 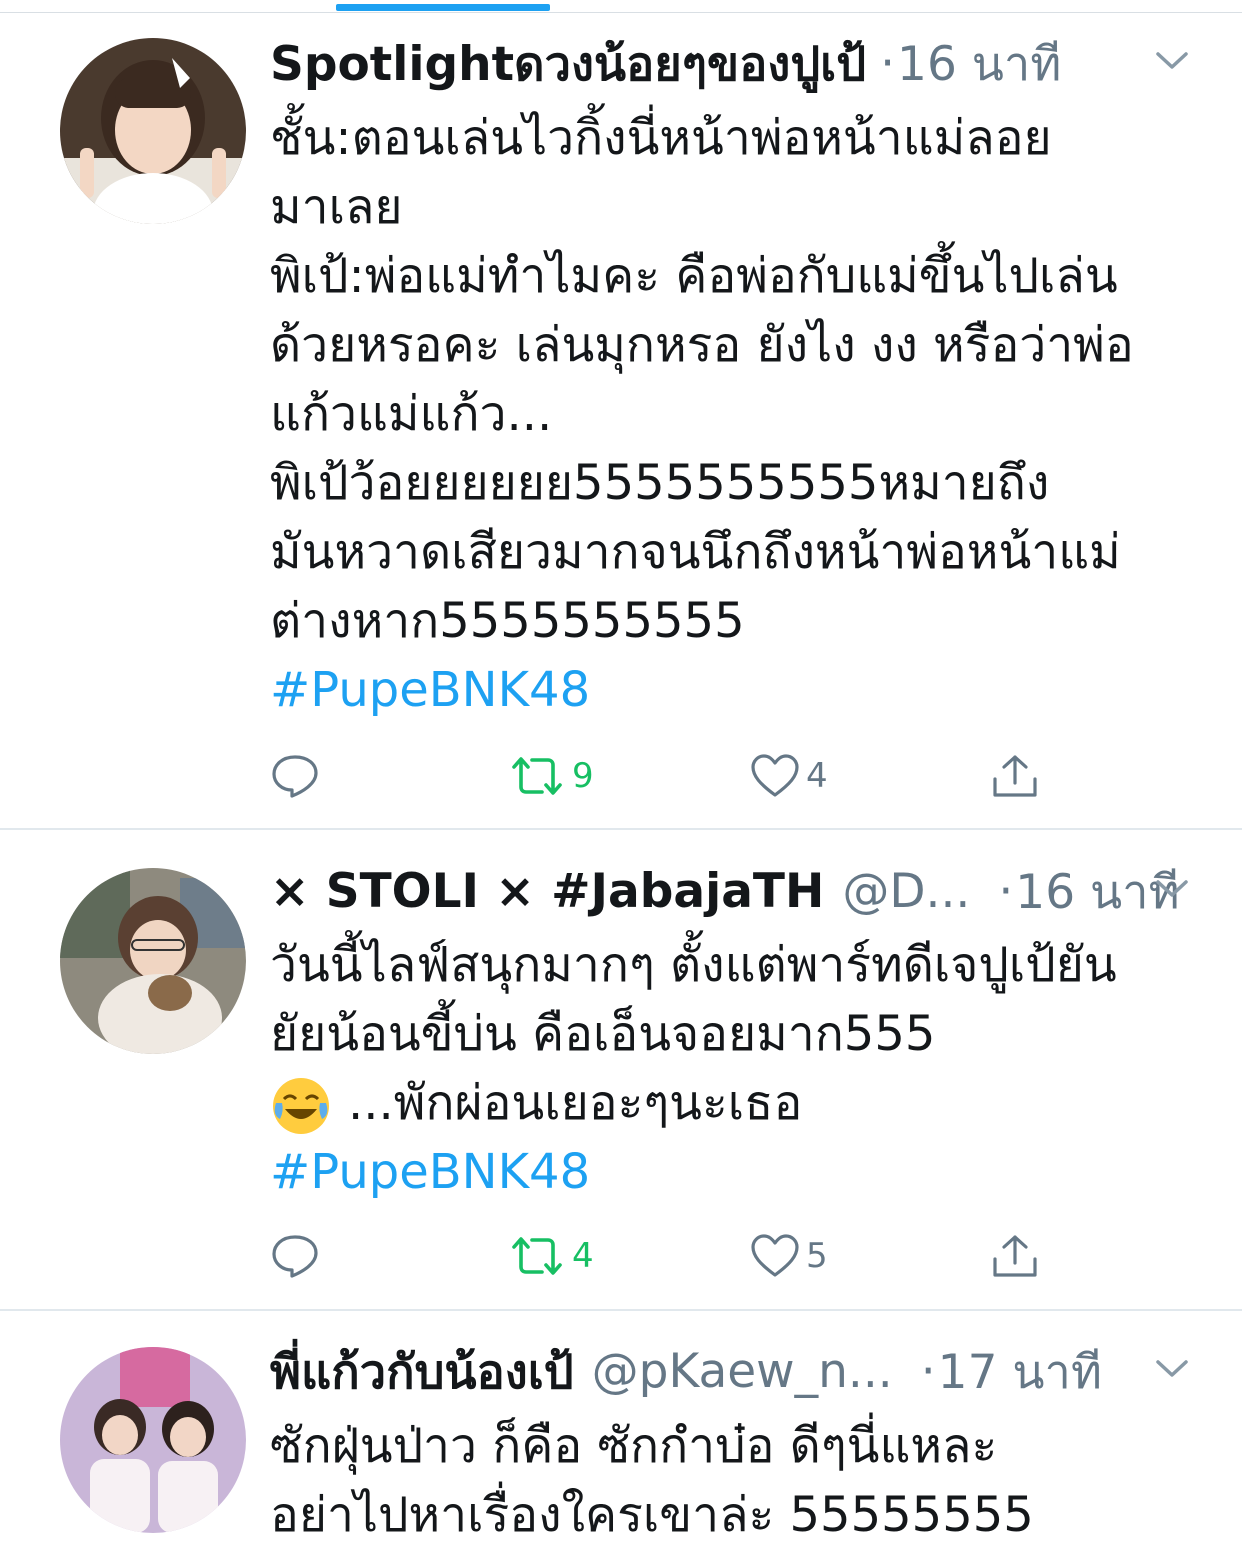 What do you see at coordinates (702, 345) in the screenshot?
I see `text-line: ด้วยหรอคะ เล่นมุกหรอ ยังไง งง หรือว่าพ่อ` at bounding box center [702, 345].